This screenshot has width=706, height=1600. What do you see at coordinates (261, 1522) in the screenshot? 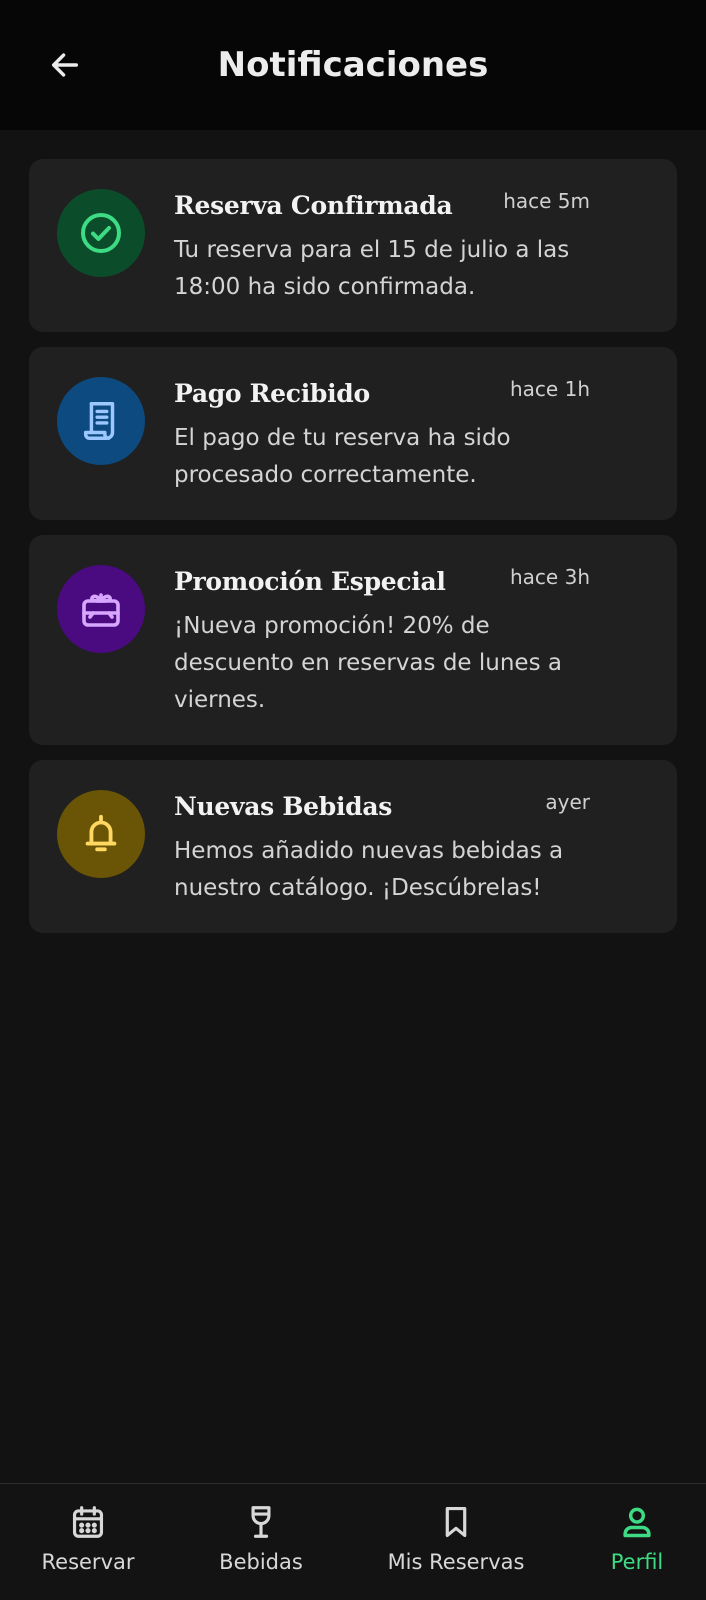
I see `wine-glass-icon` at bounding box center [261, 1522].